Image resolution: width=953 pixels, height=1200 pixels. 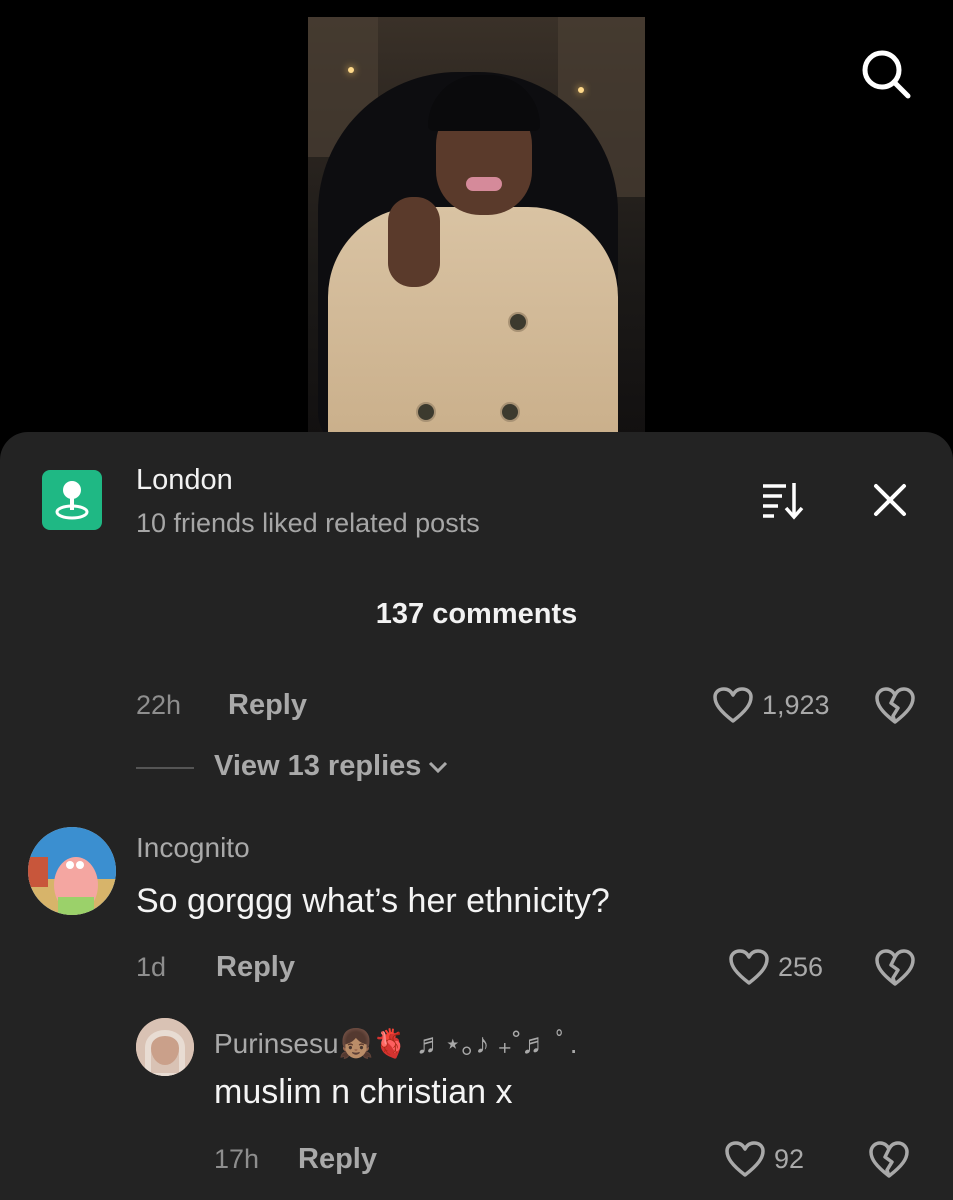 I want to click on close-button, so click(x=890, y=500).